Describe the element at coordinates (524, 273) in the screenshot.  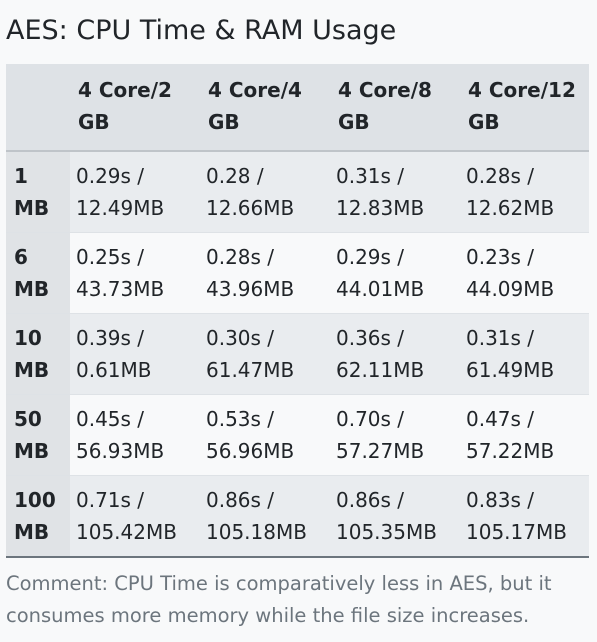
I see `table-cell: 0.23s / 44.09MB` at that location.